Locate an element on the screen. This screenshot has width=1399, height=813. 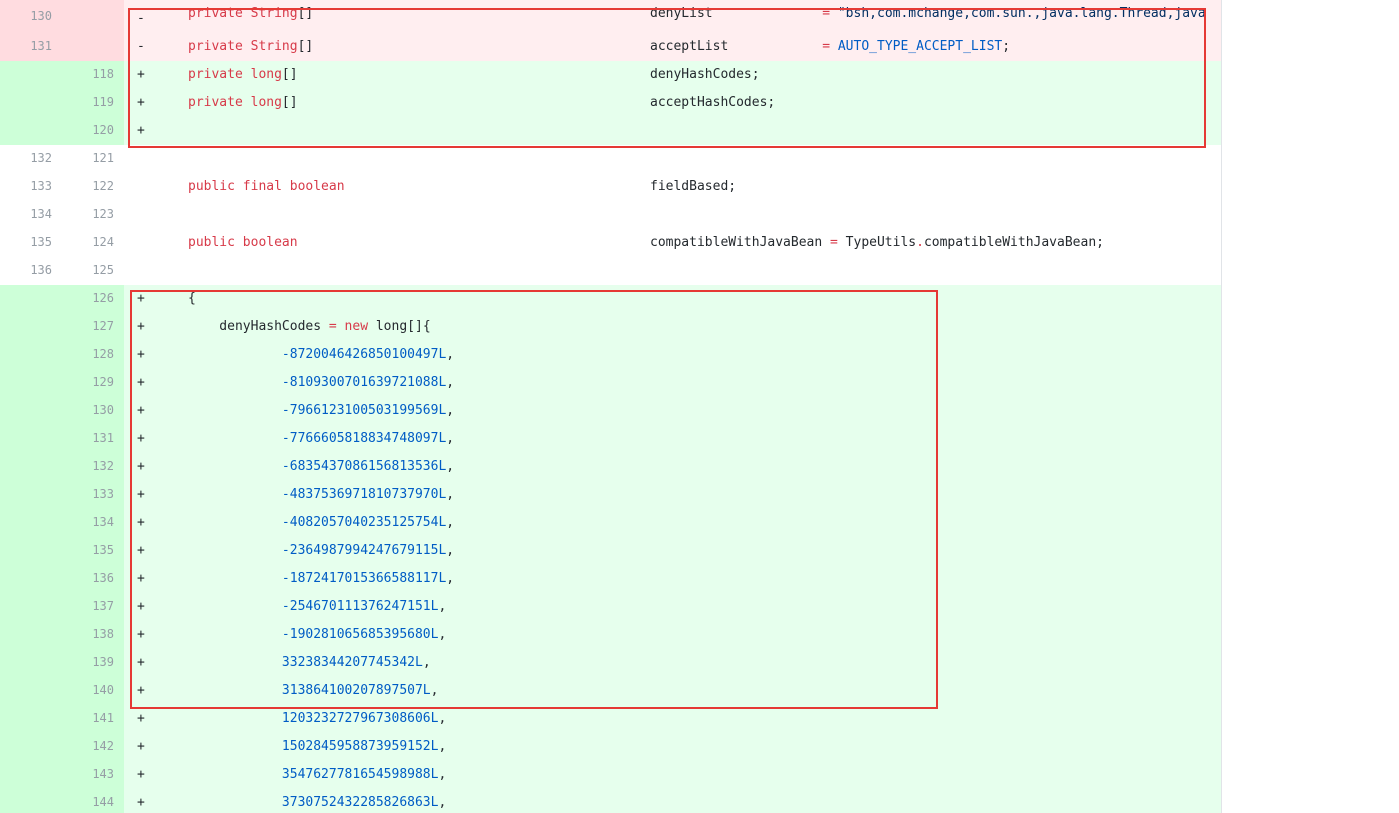
new-line-number: 138 is located at coordinates (93, 635).